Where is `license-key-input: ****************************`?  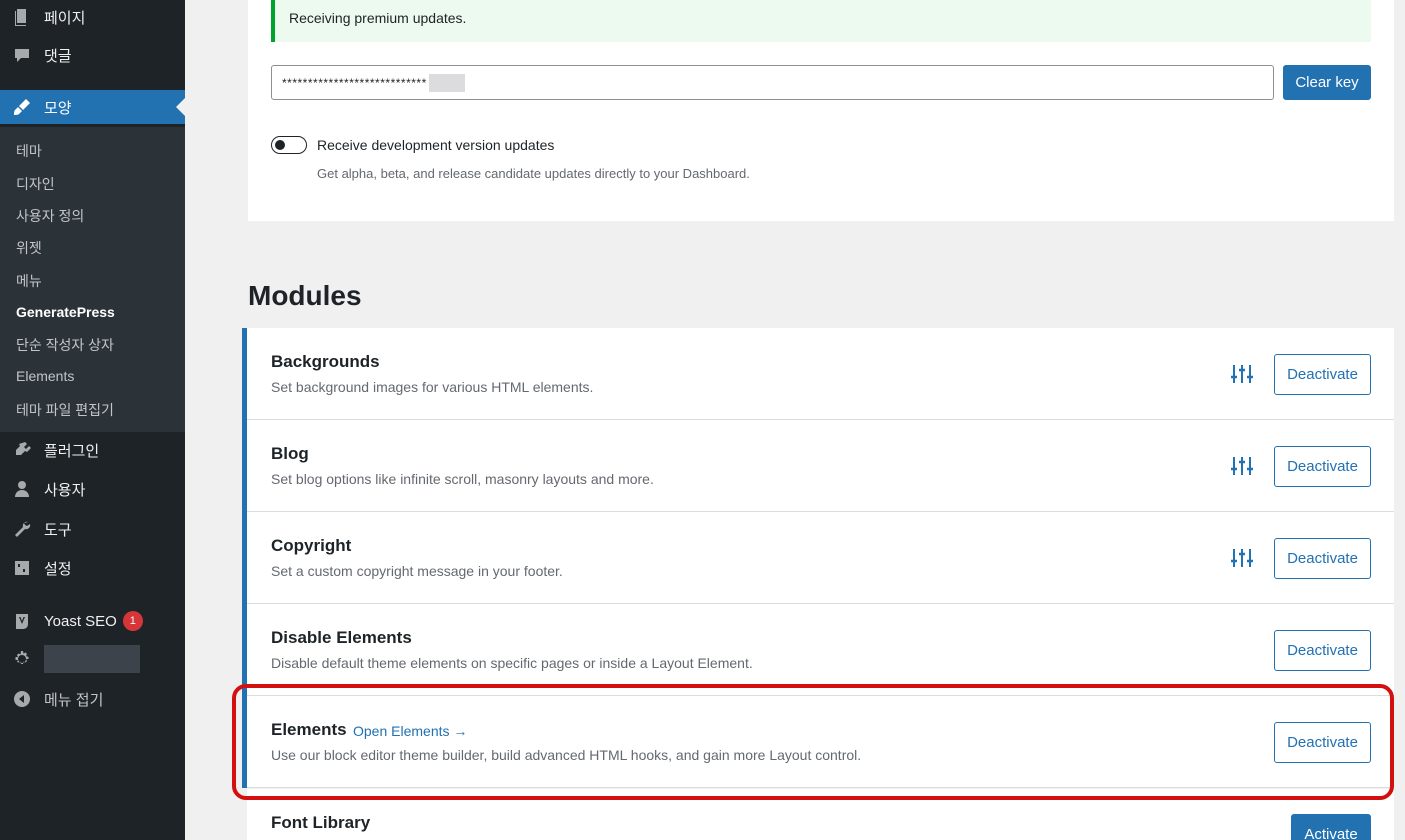
license-key-input: **************************** is located at coordinates (772, 82).